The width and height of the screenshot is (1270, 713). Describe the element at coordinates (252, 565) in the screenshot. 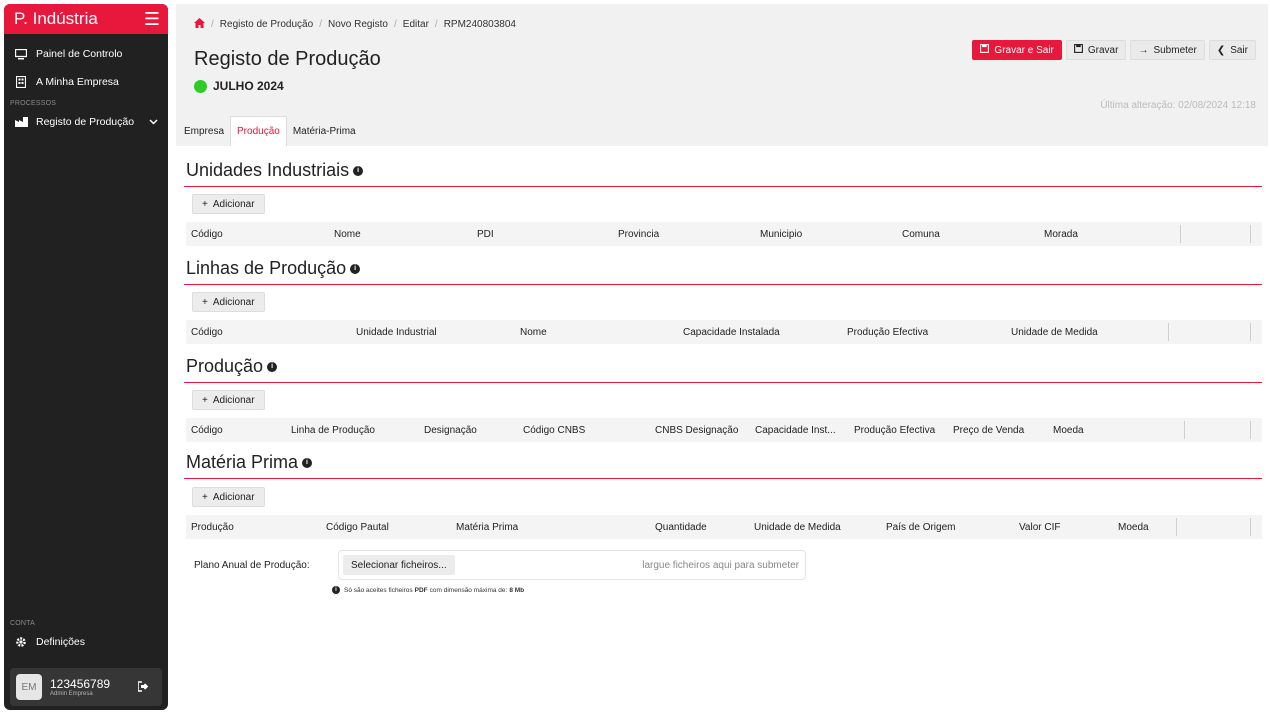

I see `upload-label: Plano Anual de Produção:` at that location.